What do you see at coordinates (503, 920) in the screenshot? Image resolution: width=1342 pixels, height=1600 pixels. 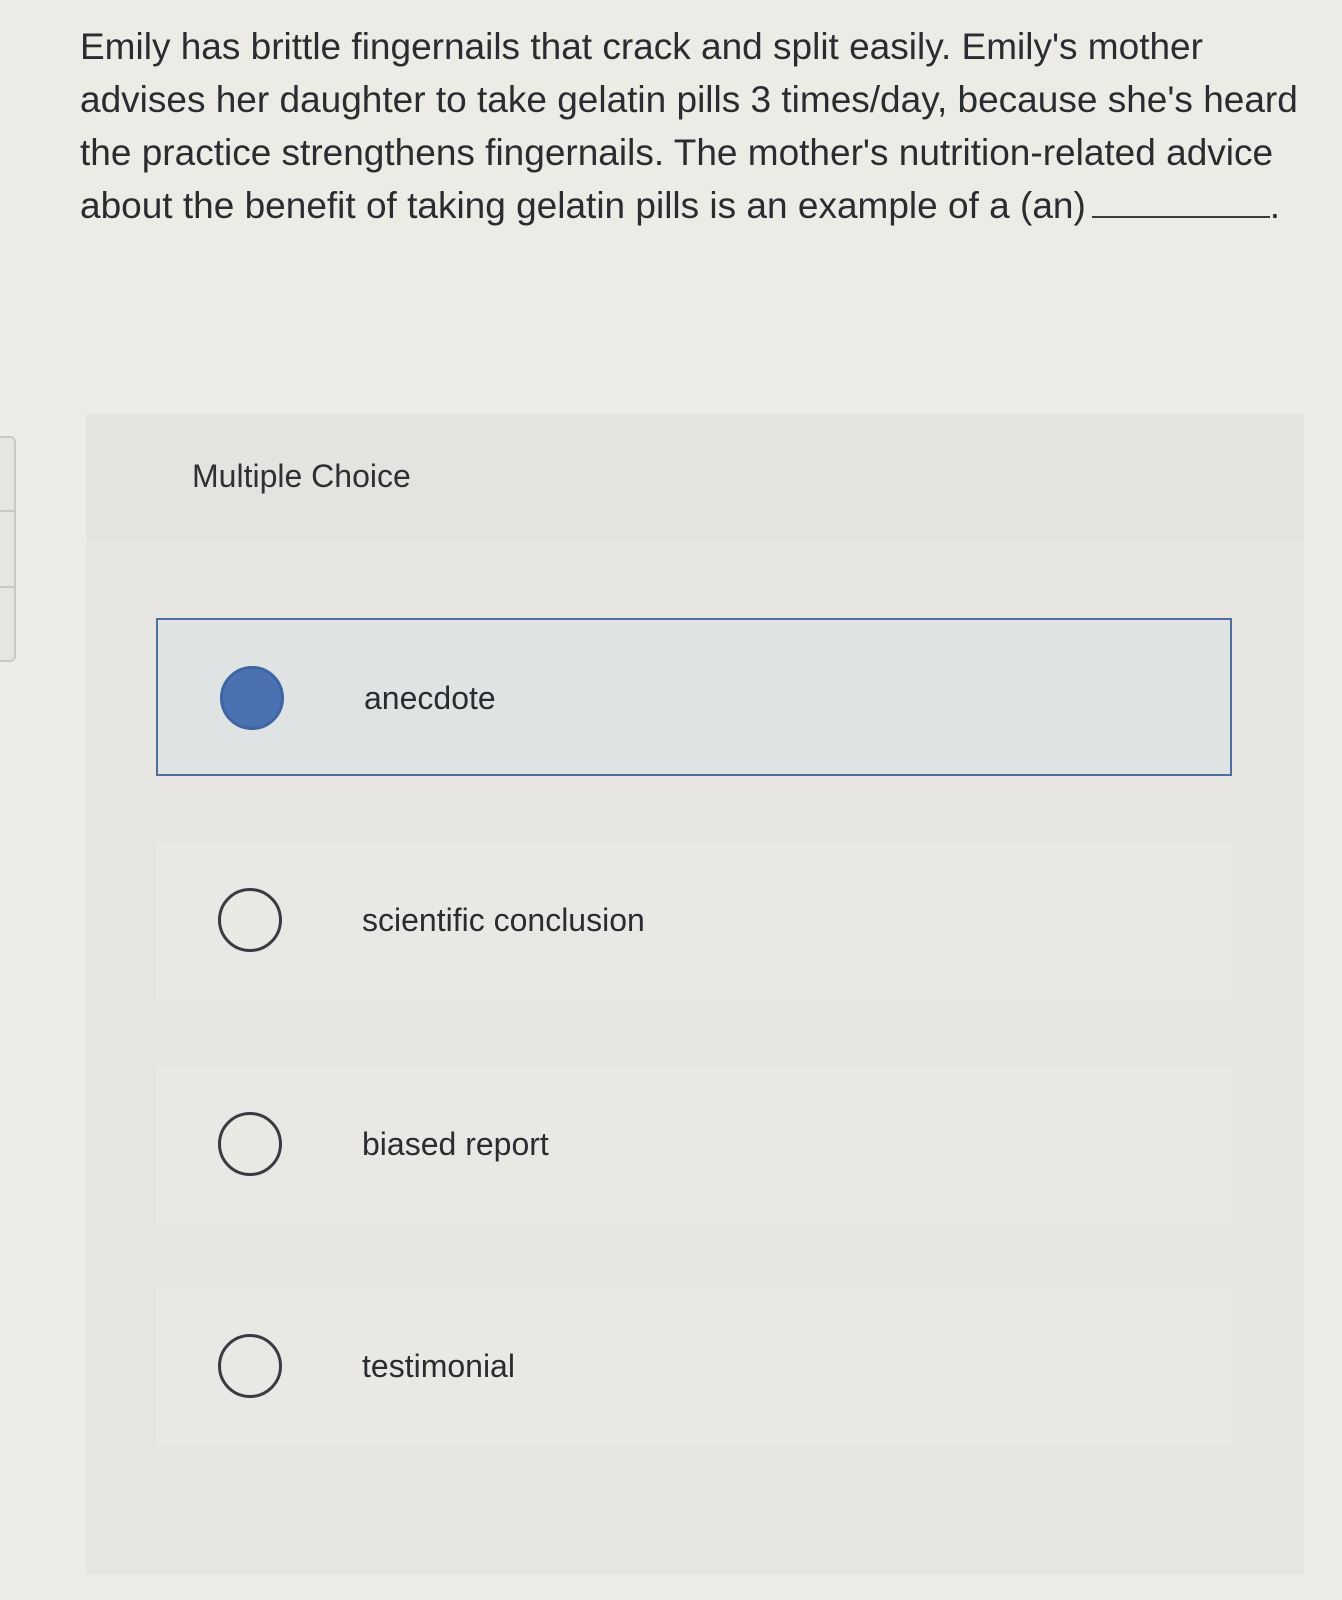 I see `option-label: scientific conclusion` at bounding box center [503, 920].